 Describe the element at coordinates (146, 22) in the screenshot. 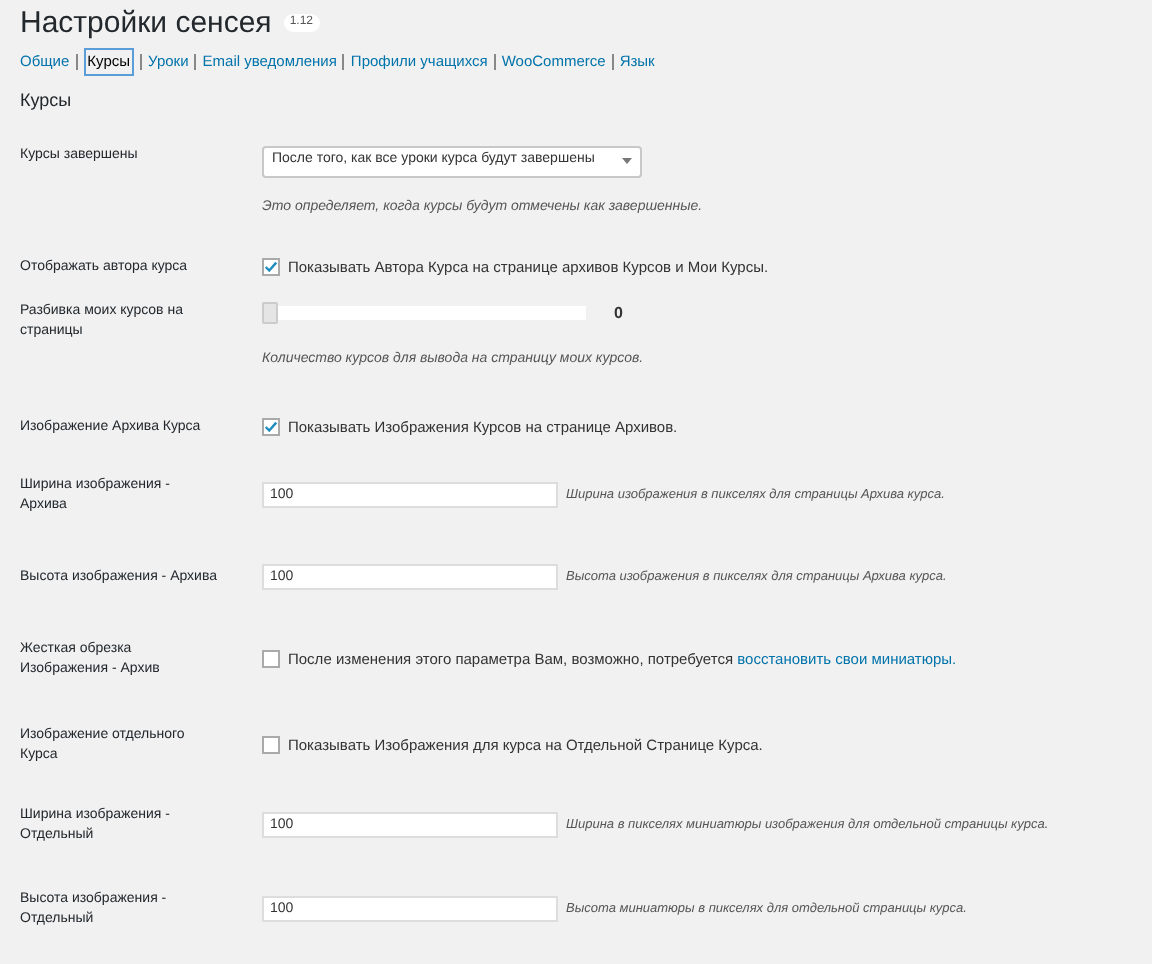

I see `page-title: Настройки сенсея` at that location.